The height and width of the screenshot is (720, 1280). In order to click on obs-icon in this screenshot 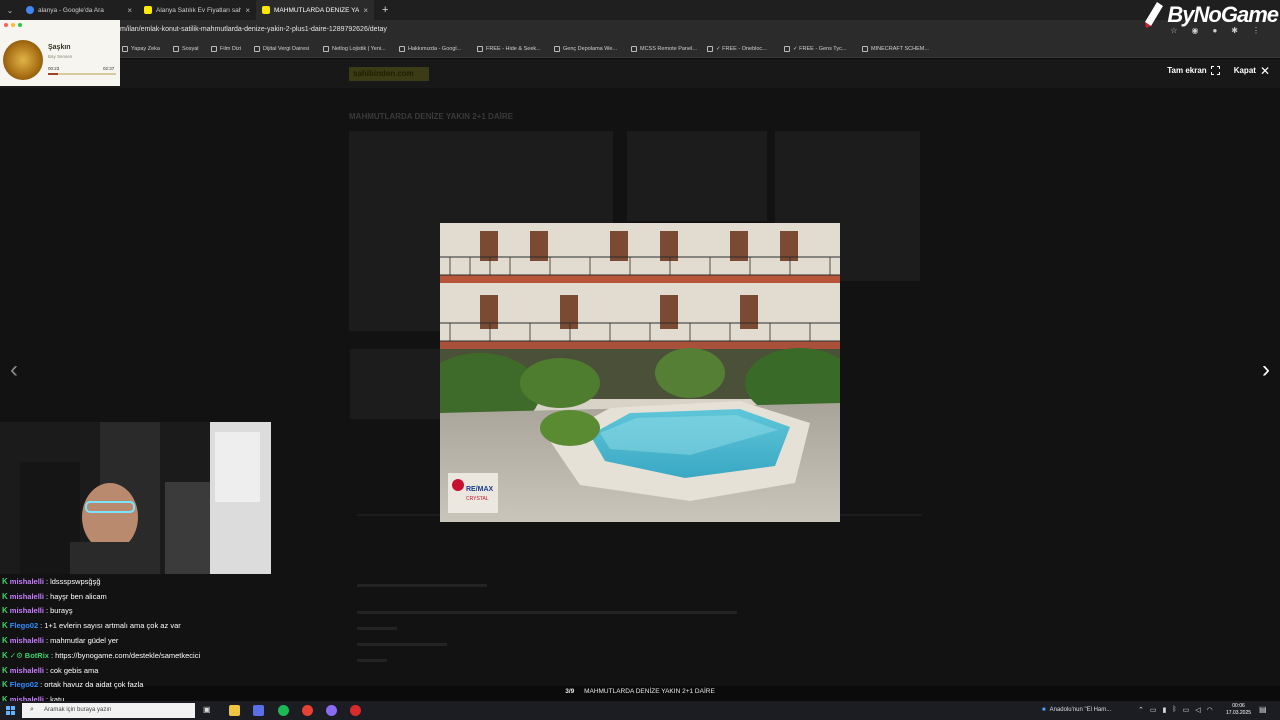, I will do `click(355, 710)`.